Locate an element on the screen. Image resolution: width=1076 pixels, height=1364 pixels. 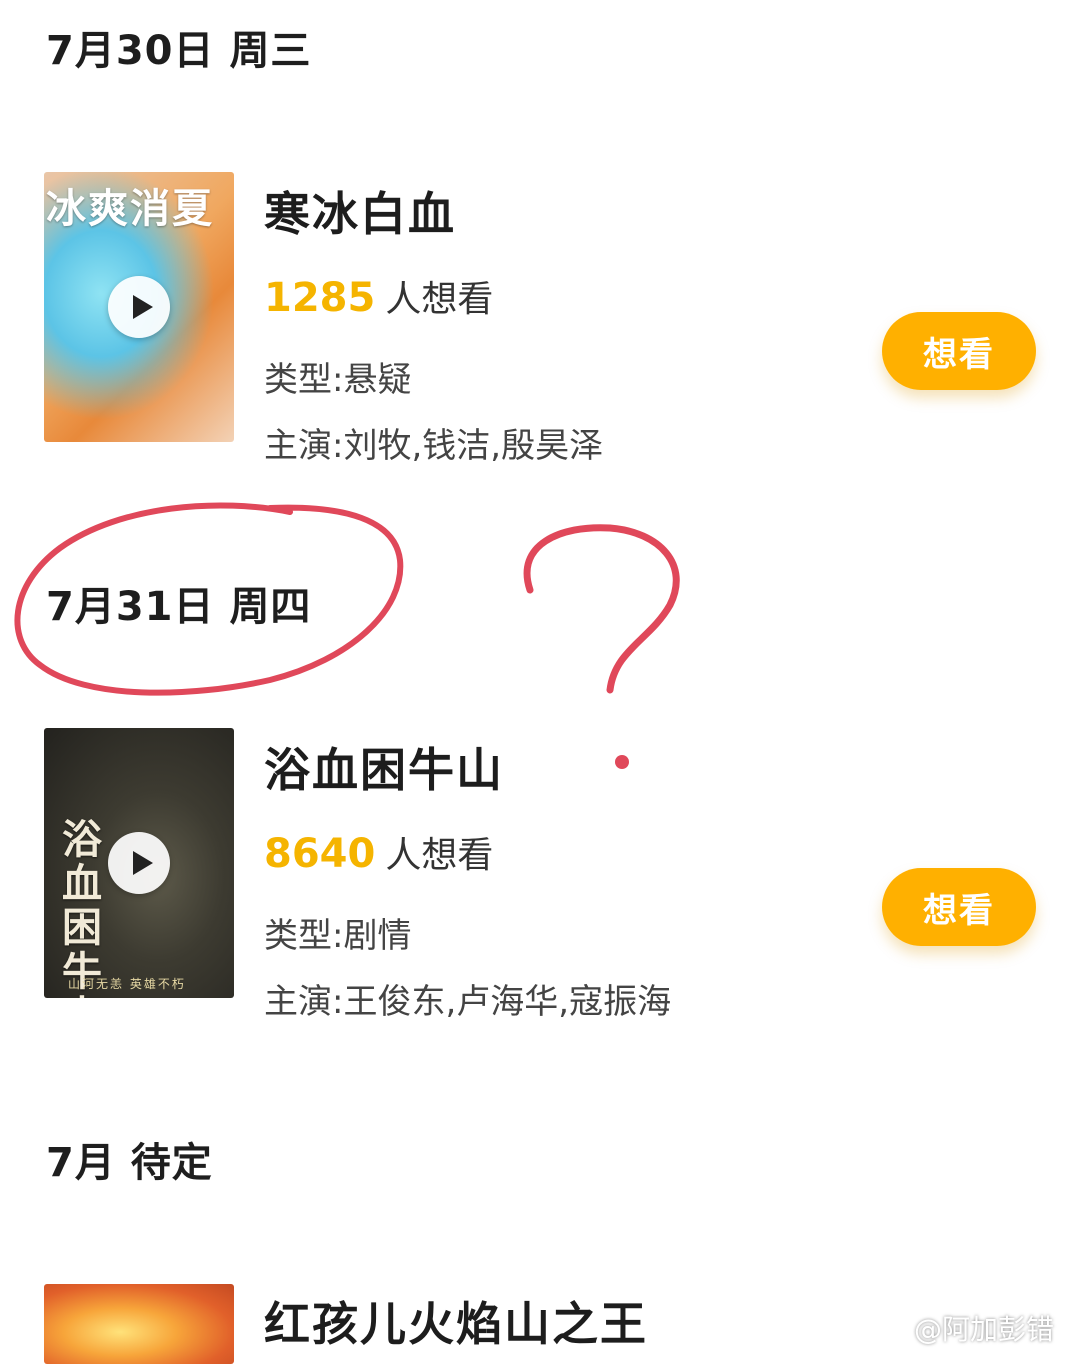
movie-cast: 主演:王俊东,卢海华,寇振海 is located at coordinates (468, 1002).